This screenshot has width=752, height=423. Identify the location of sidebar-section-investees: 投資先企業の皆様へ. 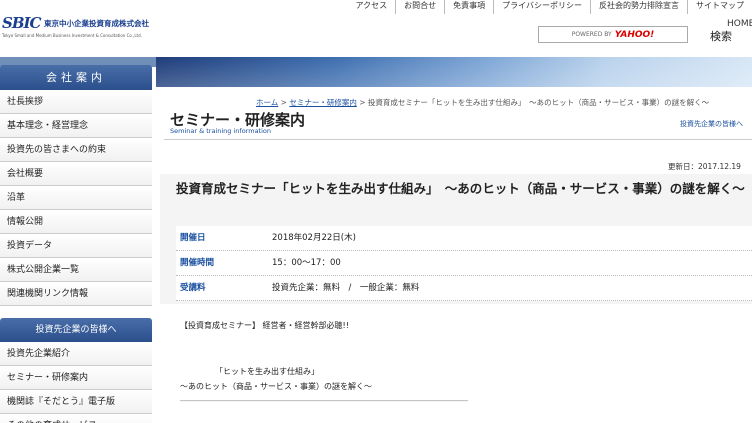
(76, 330).